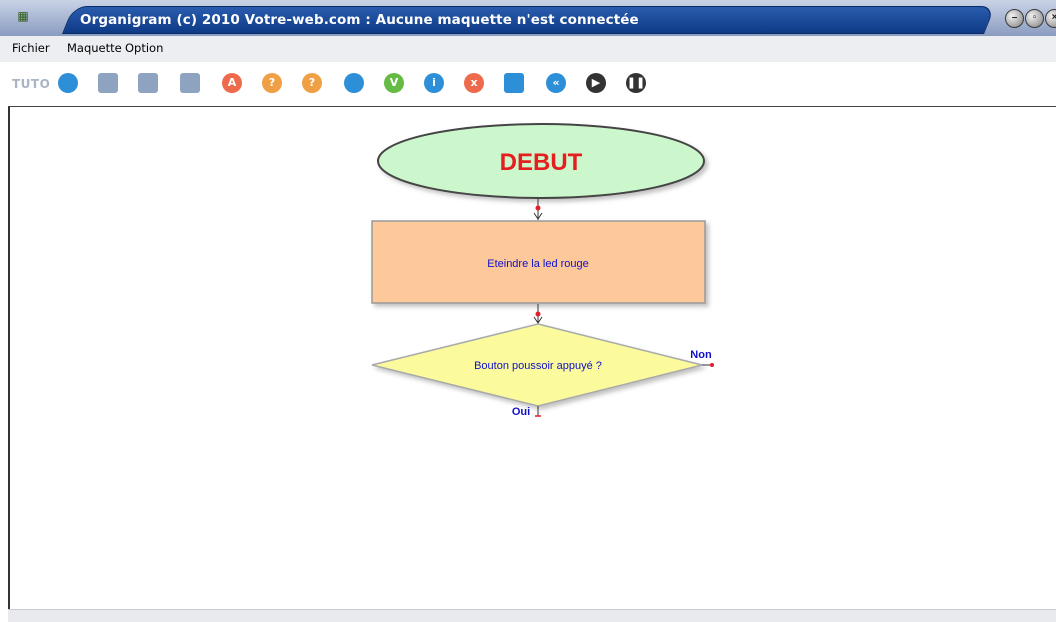  What do you see at coordinates (354, 83) in the screenshot?
I see `clock-icon` at bounding box center [354, 83].